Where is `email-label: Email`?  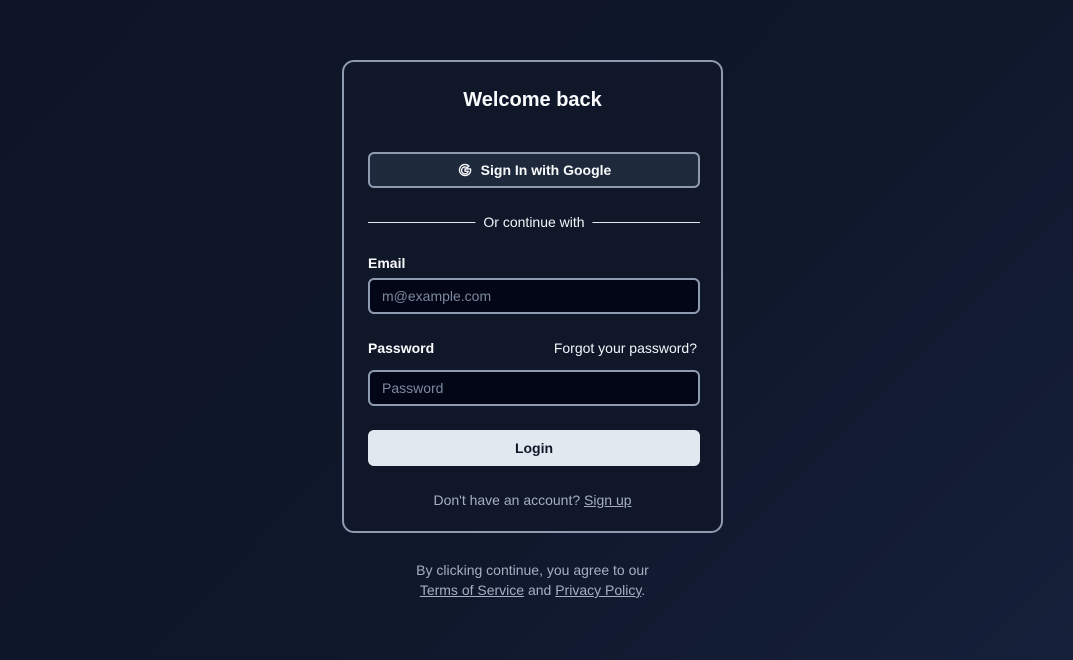 email-label: Email is located at coordinates (387, 263).